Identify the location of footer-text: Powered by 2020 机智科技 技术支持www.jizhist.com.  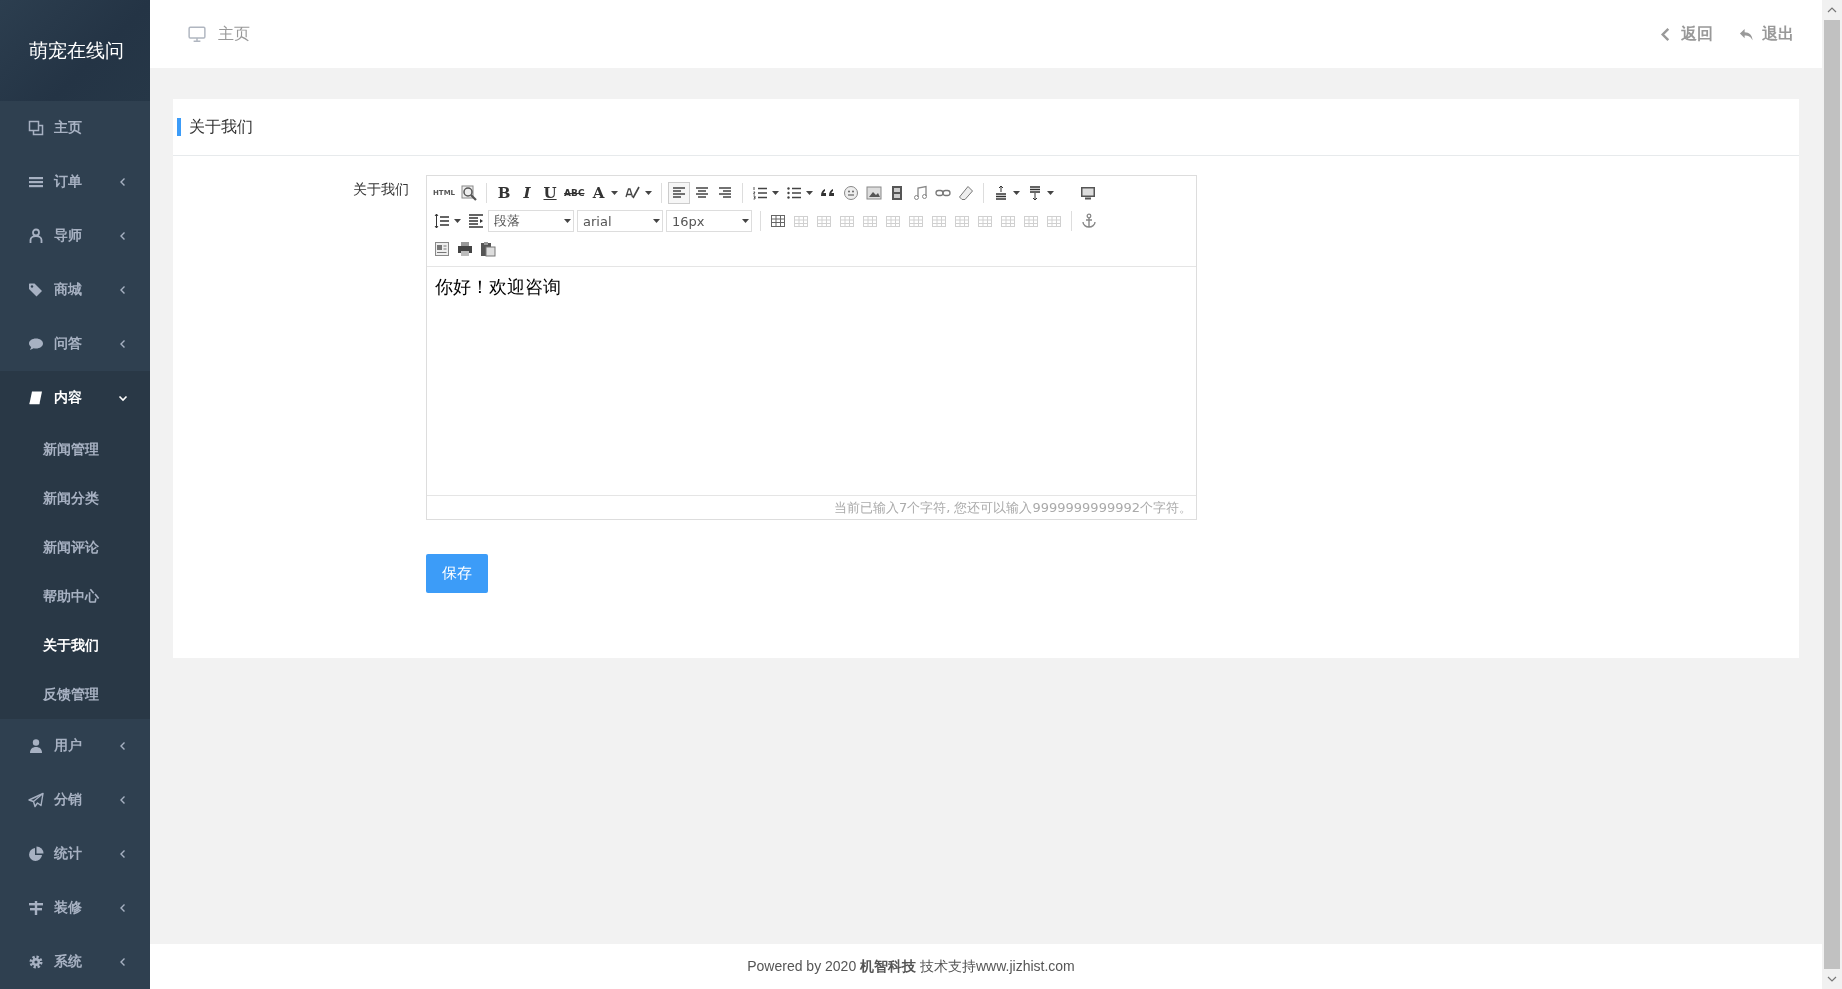
(911, 966).